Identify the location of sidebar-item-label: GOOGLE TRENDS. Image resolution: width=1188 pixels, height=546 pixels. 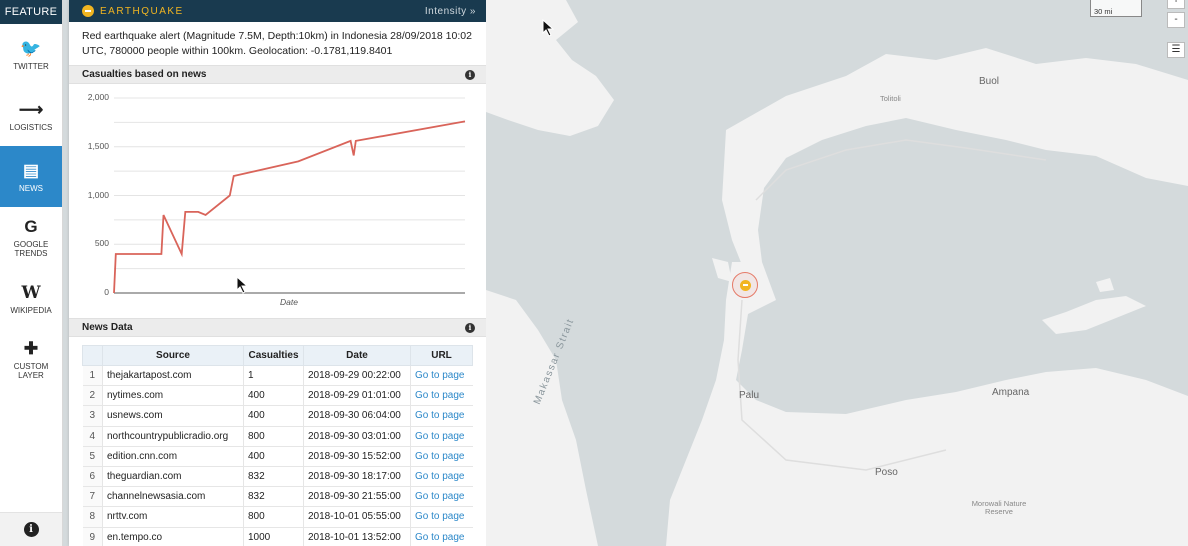
(31, 249).